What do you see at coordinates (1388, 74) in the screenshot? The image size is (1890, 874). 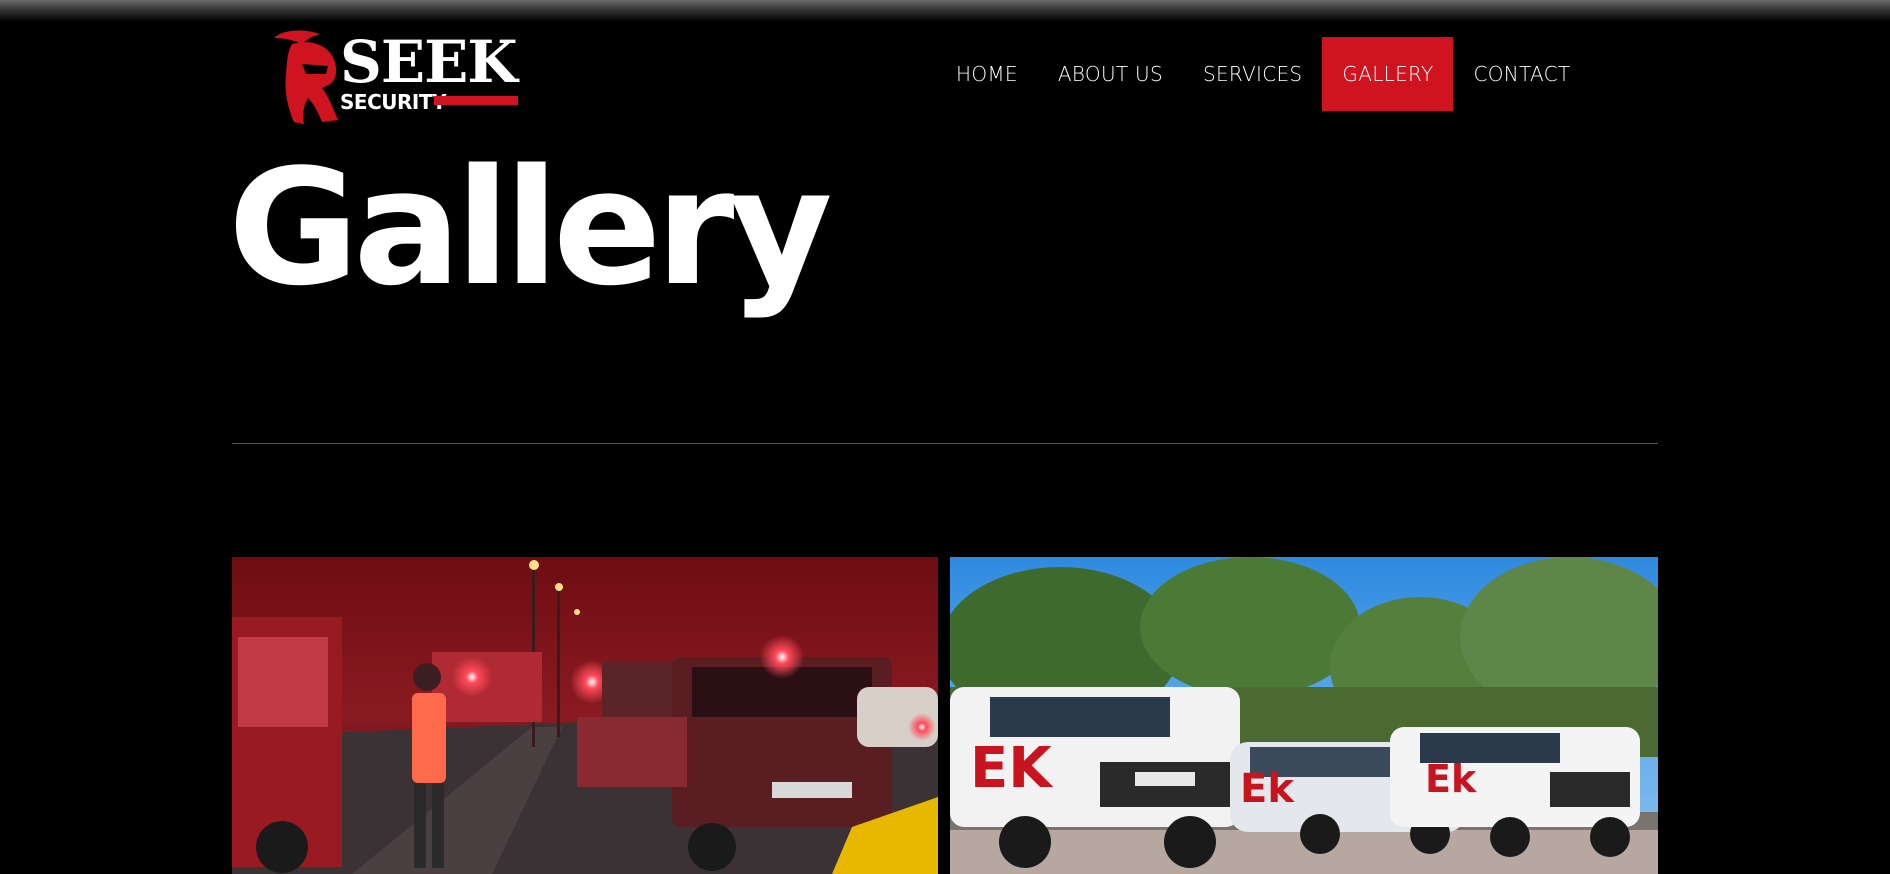 I see `nav-gallery: GALLERY` at bounding box center [1388, 74].